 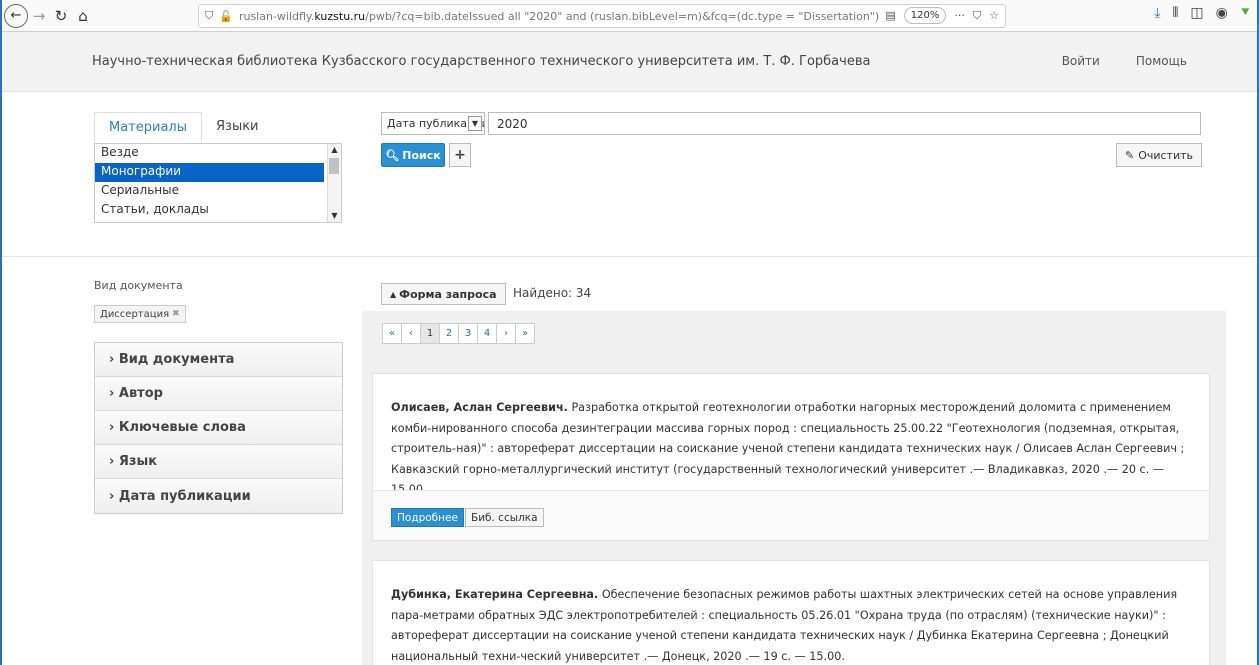 What do you see at coordinates (61, 16) in the screenshot?
I see `reload-icon: ↻` at bounding box center [61, 16].